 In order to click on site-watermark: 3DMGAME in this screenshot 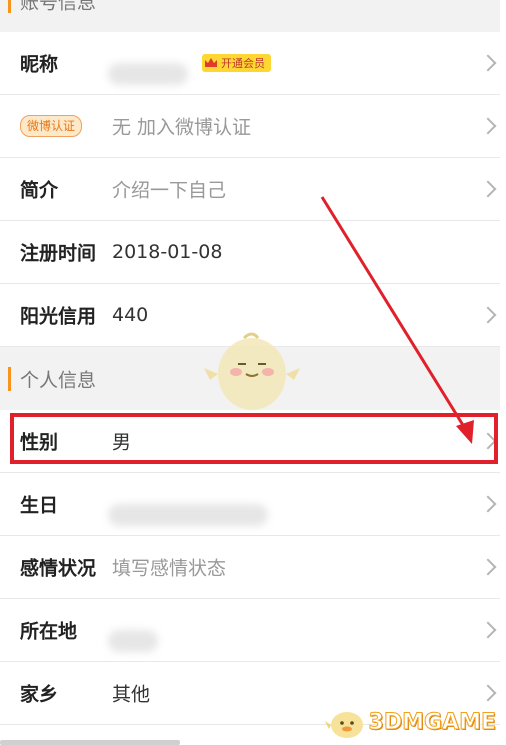, I will do `click(410, 722)`.